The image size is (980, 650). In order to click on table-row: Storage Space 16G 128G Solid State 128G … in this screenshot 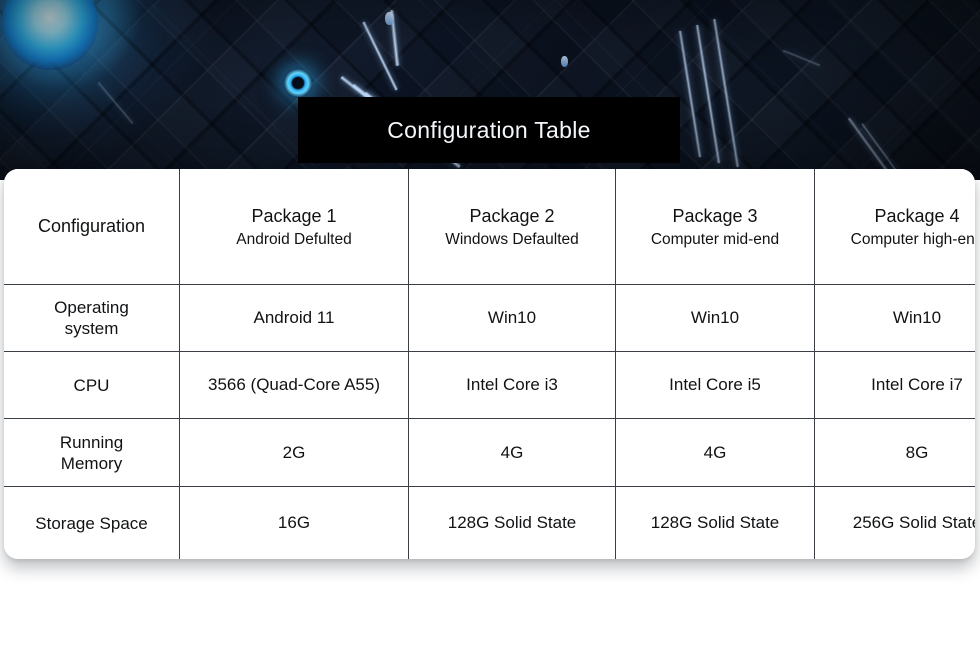, I will do `click(489, 522)`.